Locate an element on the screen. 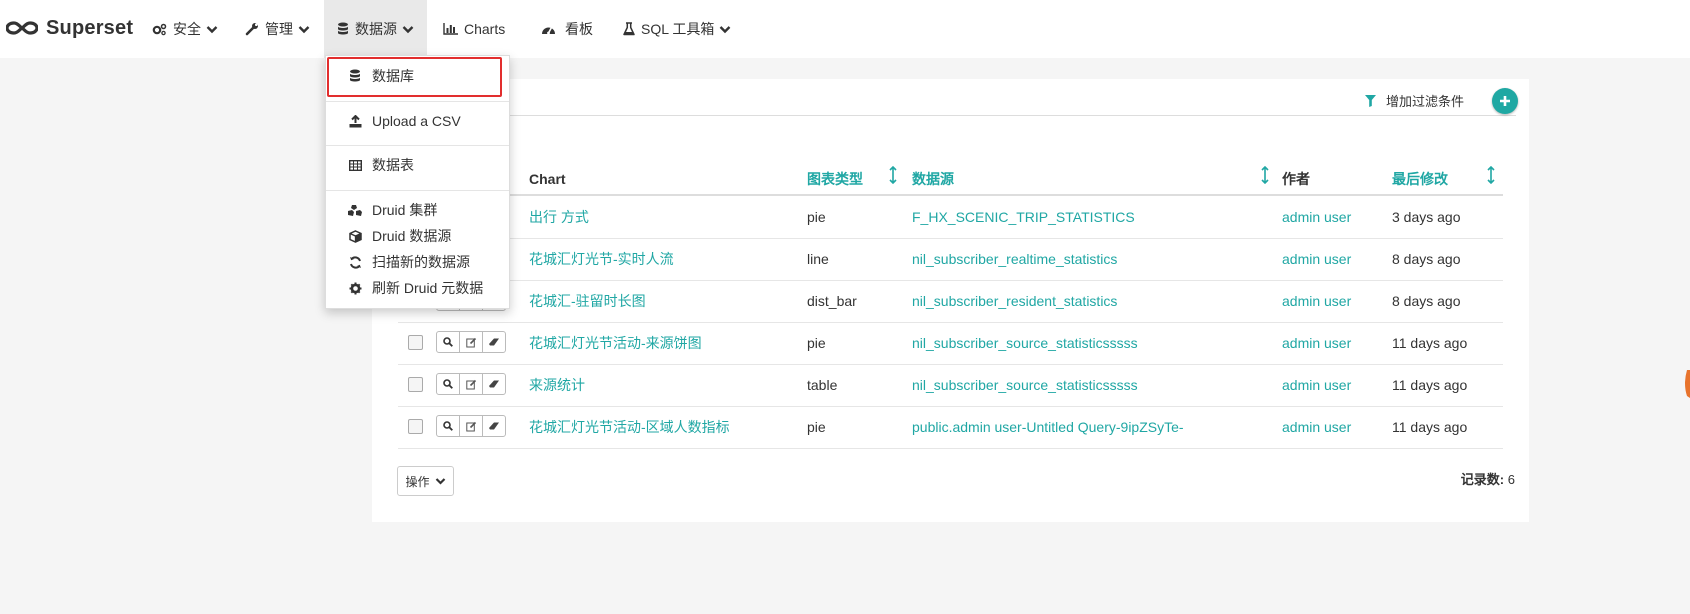 This screenshot has width=1690, height=614. nav-dashboards-label: 看板 is located at coordinates (579, 29).